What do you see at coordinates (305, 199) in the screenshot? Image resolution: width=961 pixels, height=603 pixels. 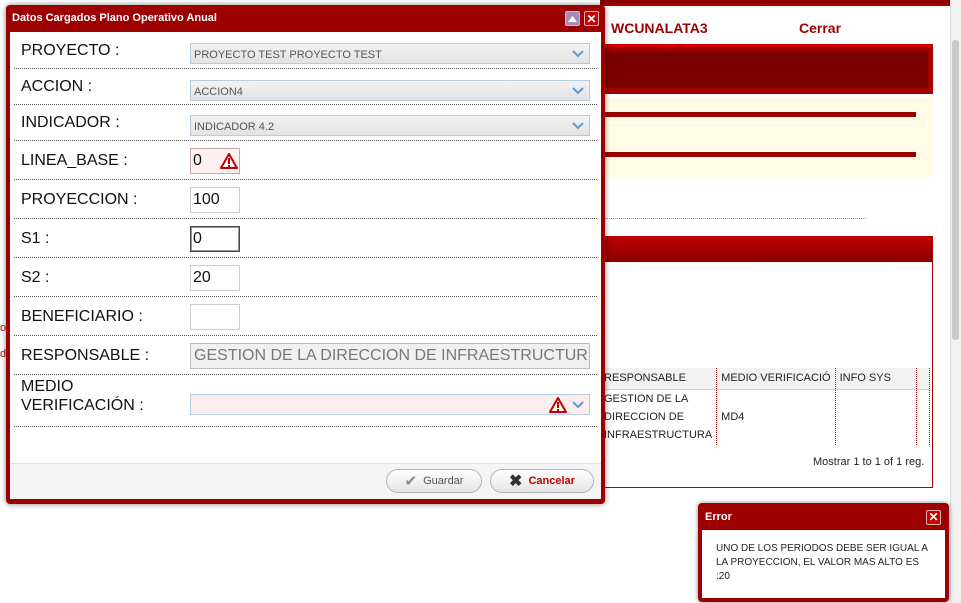 I see `field-row-proyeccion: PROYECCION : 100` at bounding box center [305, 199].